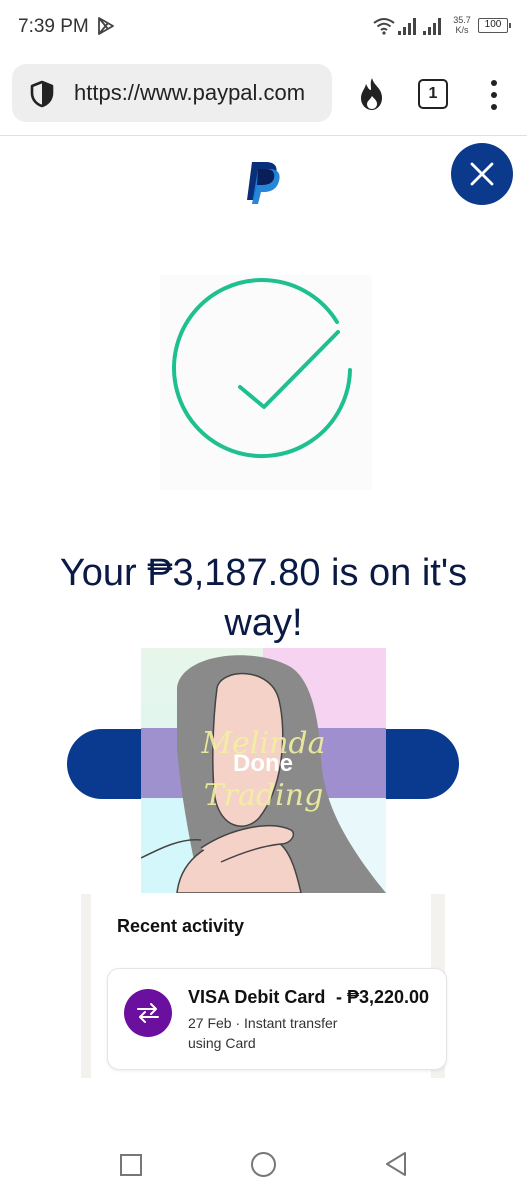 This screenshot has width=527, height=1200. I want to click on signal-icon, so click(407, 26).